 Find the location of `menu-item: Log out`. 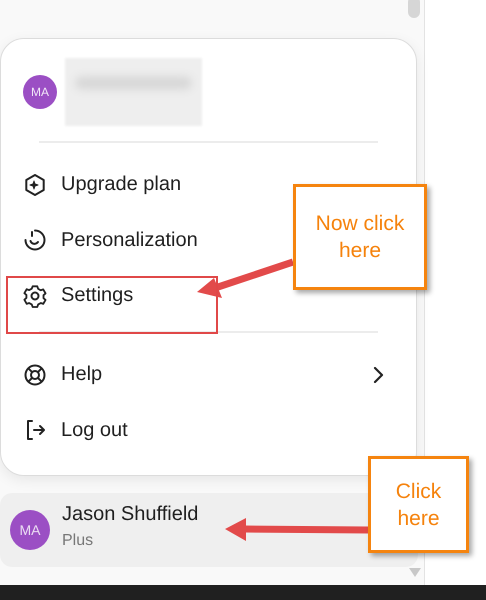

menu-item: Log out is located at coordinates (80, 430).